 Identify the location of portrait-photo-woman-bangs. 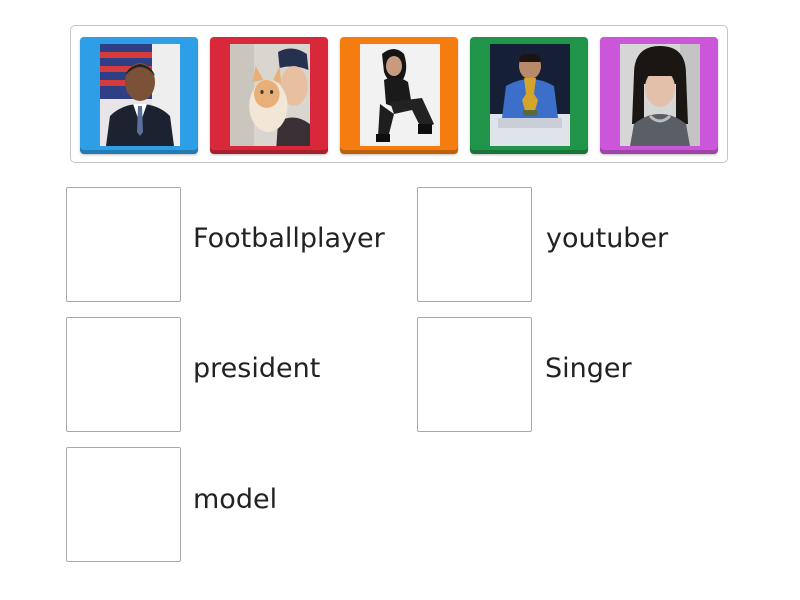
(660, 95).